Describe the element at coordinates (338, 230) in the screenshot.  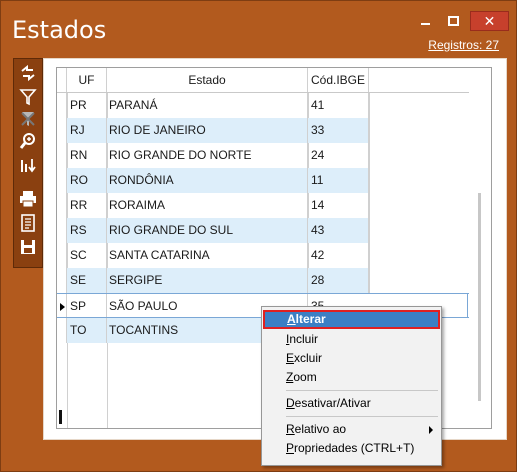
I see `cell-cod: 43` at that location.